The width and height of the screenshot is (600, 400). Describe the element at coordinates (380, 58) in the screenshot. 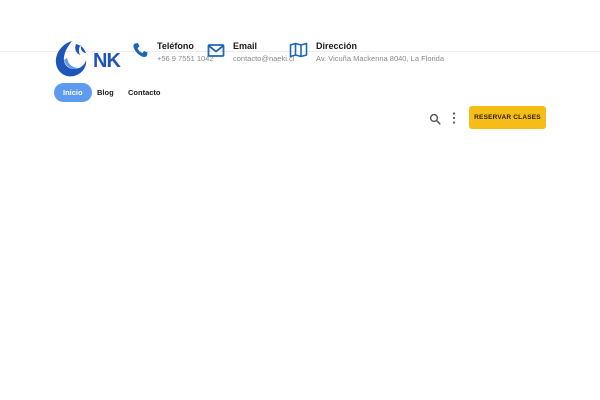

I see `address-value: Av. Vicuña Mackenna 8040, La Florida` at that location.